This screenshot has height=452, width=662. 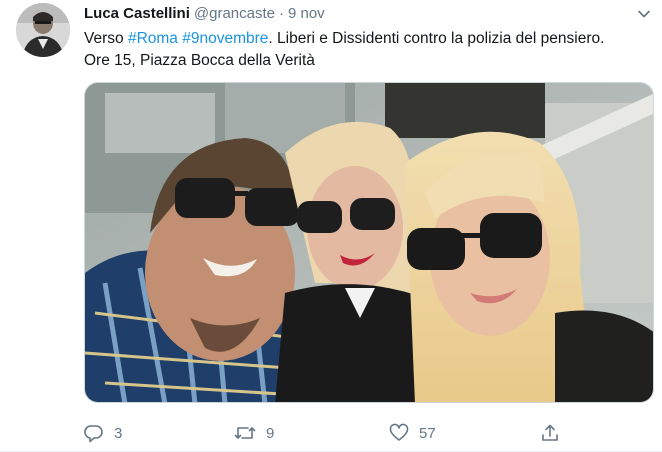 What do you see at coordinates (199, 60) in the screenshot?
I see `tweet-text-line-2: Ore 15, Piazza Bocca della Verità` at bounding box center [199, 60].